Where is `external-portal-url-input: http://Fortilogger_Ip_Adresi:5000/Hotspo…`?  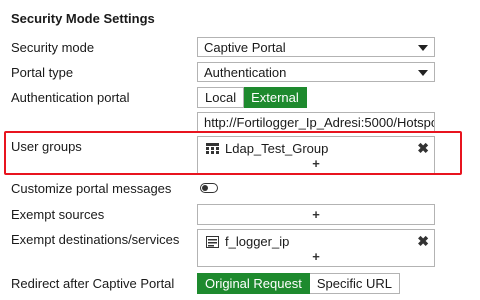 external-portal-url-input: http://Fortilogger_Ip_Adresi:5000/Hotspo… is located at coordinates (316, 122).